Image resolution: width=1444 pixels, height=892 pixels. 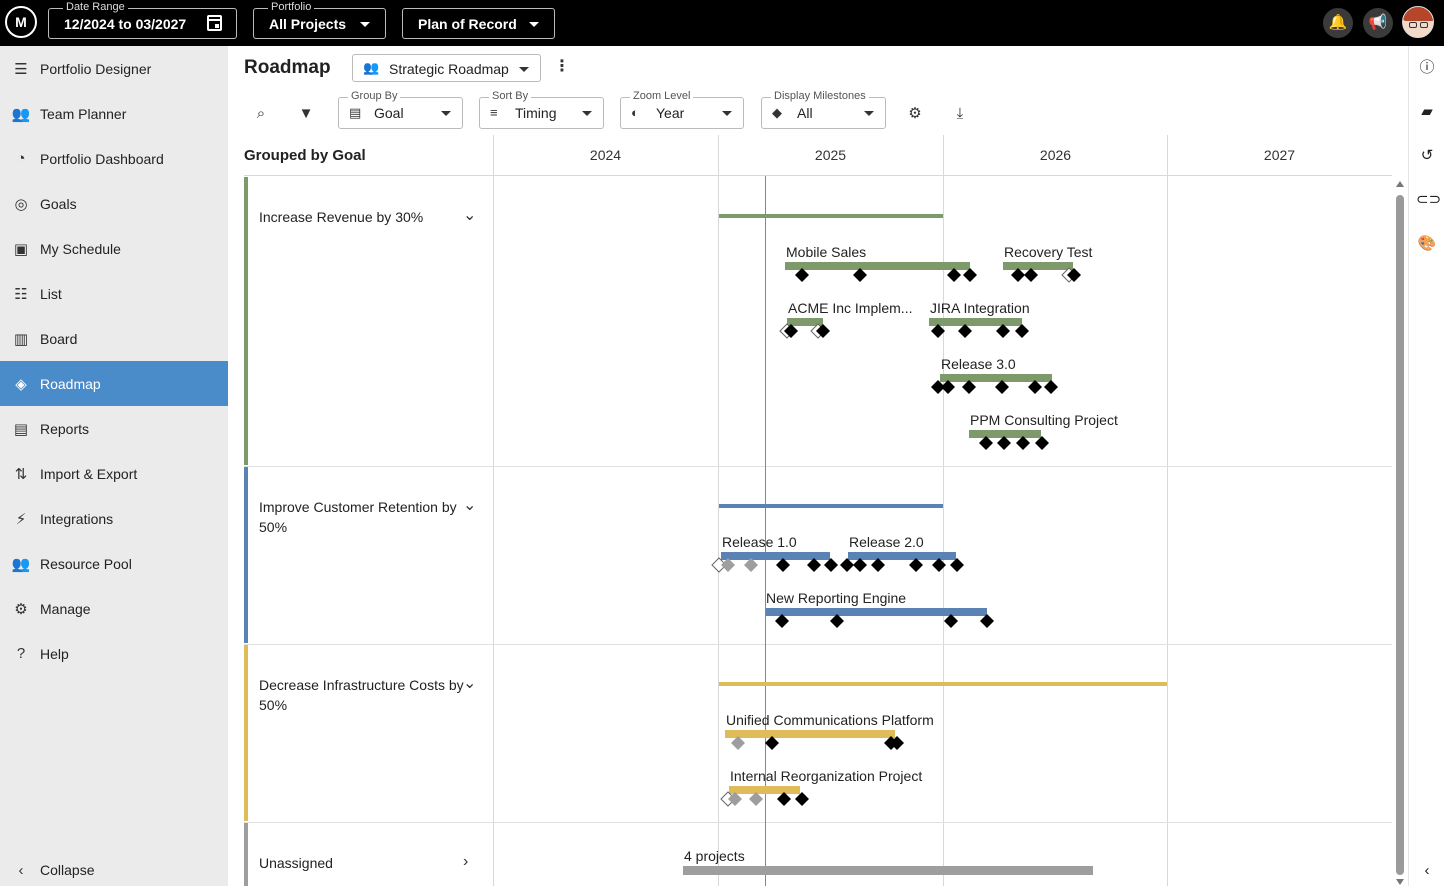 What do you see at coordinates (114, 563) in the screenshot?
I see `sidebar-item-resource-pool: 👥 Resource Pool` at bounding box center [114, 563].